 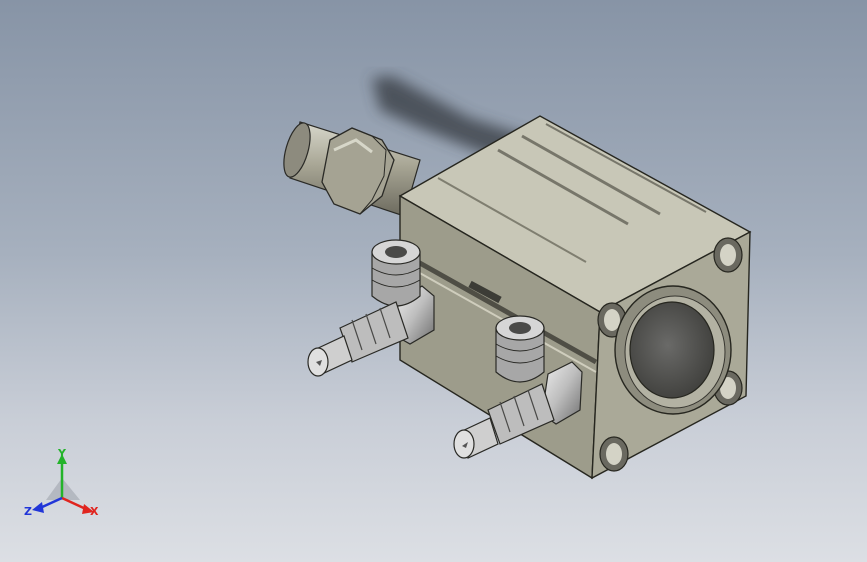 I want to click on view-triad: Y X Z, so click(x=64, y=486).